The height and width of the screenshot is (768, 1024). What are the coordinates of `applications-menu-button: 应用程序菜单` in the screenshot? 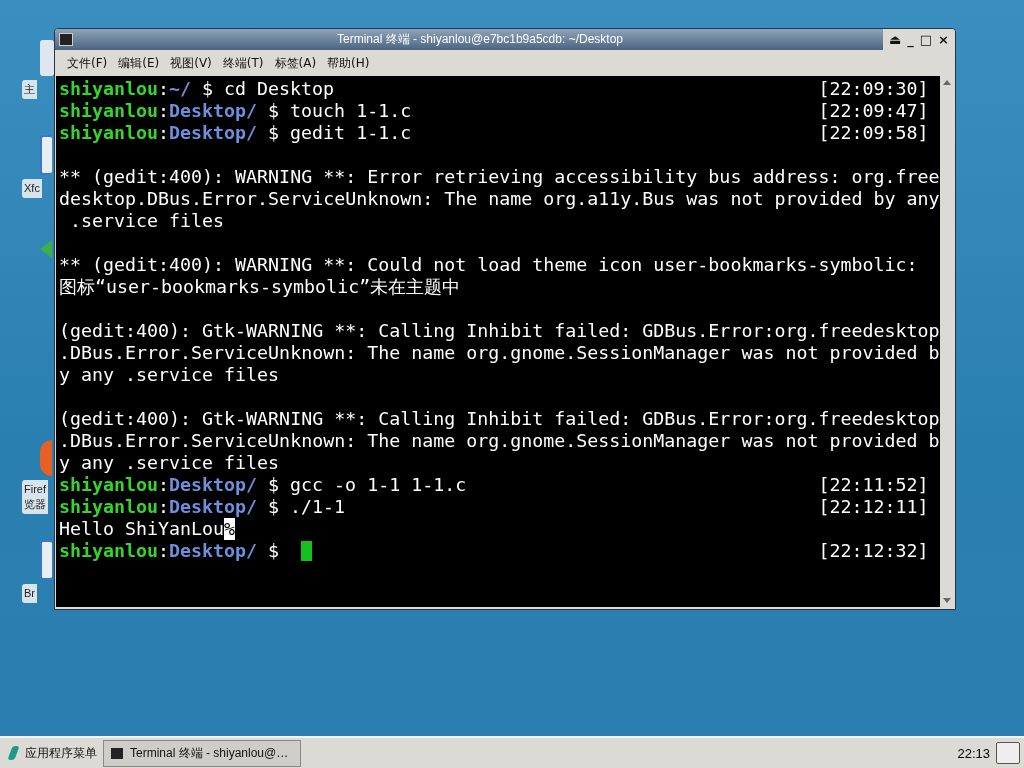 It's located at (53, 753).